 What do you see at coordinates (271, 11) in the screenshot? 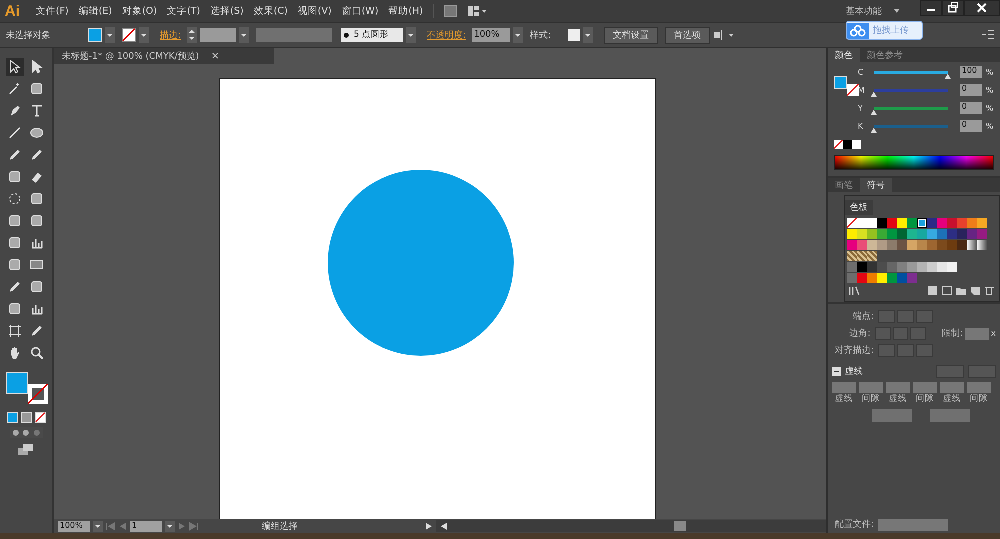
I see `menu-item: 效果(C)` at bounding box center [271, 11].